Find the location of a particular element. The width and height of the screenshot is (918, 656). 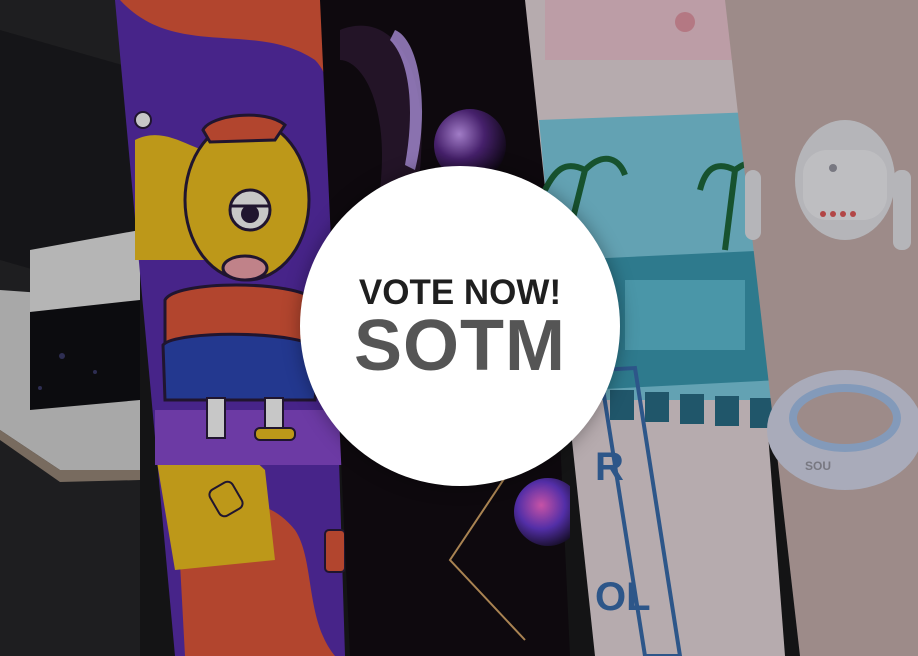

poster-letter-r: R is located at coordinates (609, 467).